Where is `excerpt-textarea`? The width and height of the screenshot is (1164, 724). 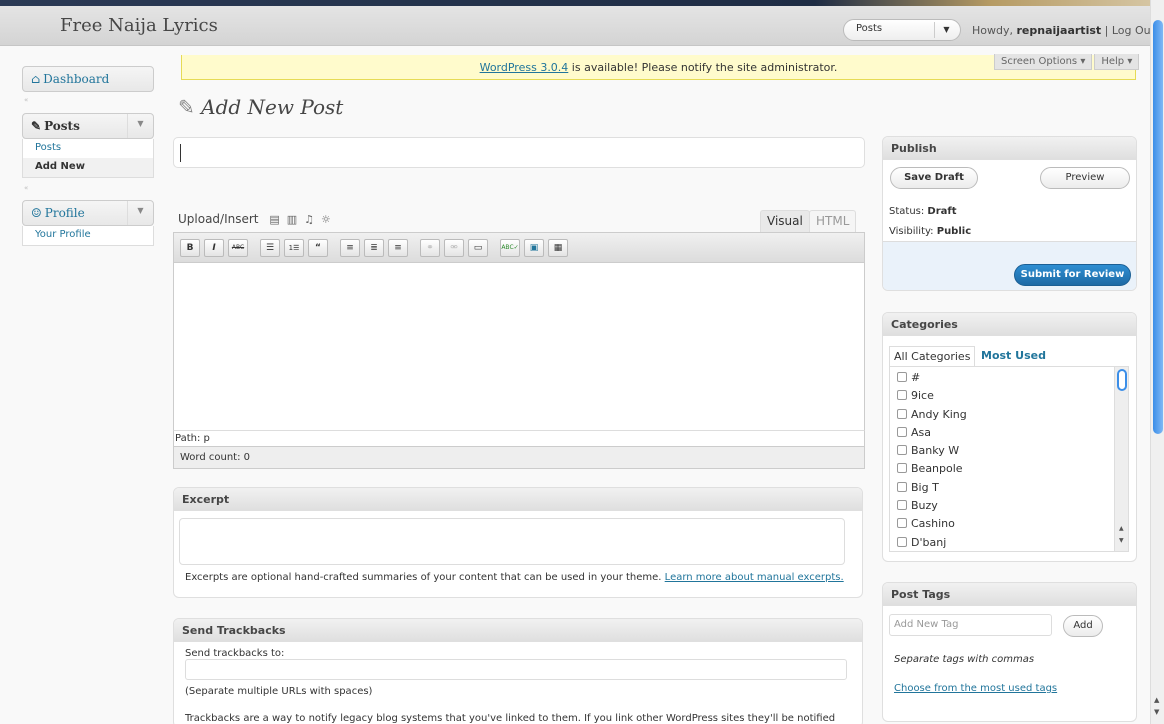 excerpt-textarea is located at coordinates (512, 541).